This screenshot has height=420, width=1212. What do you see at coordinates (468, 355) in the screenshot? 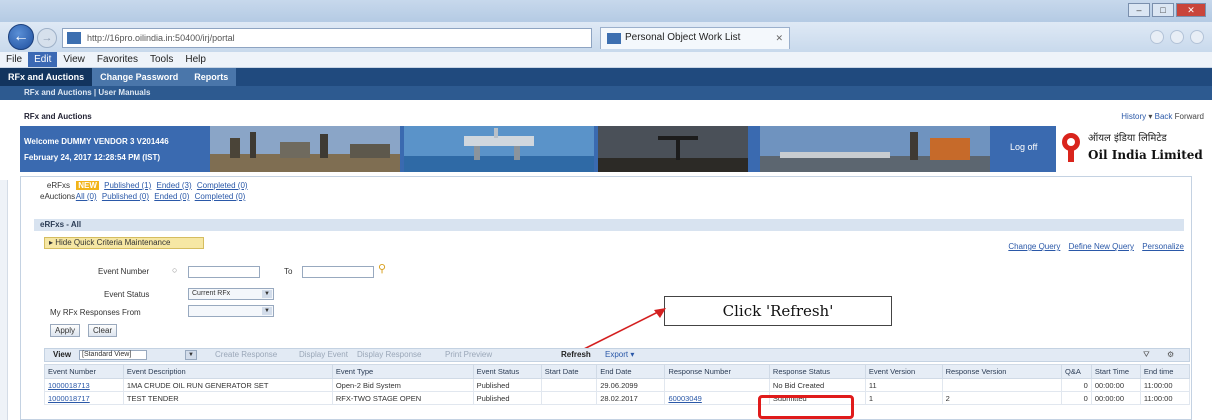
I see `print-preview-button: Print Preview` at bounding box center [468, 355].